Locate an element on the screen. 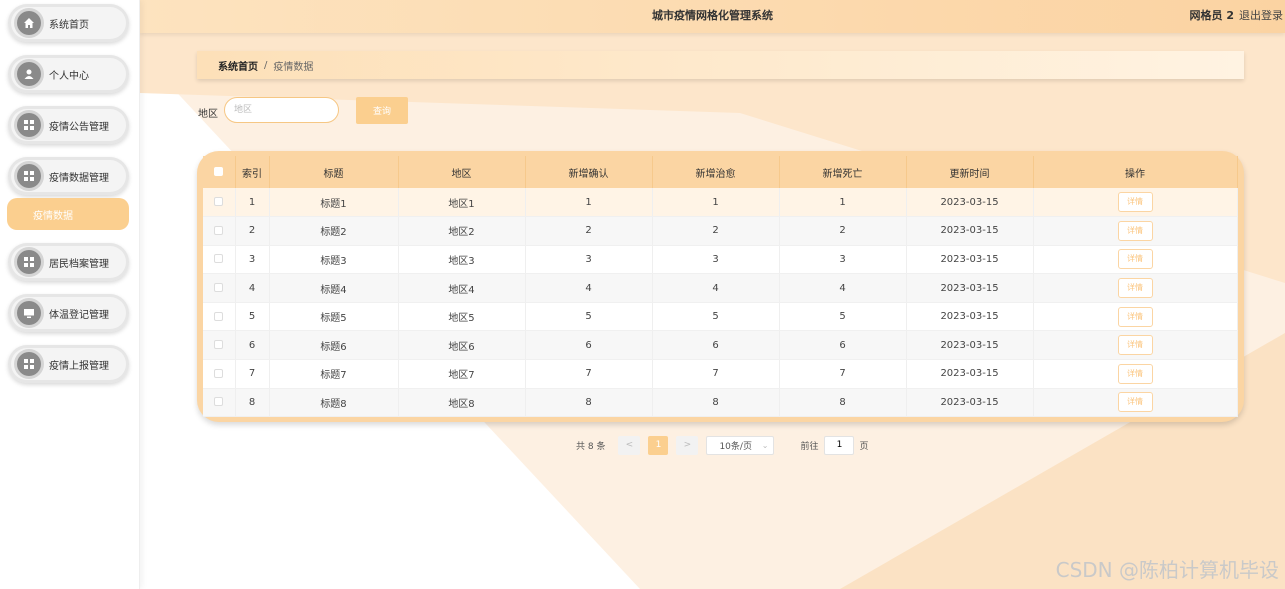 Image resolution: width=1285 pixels, height=589 pixels. page-size-select: 10条/页 ⌄ is located at coordinates (740, 445).